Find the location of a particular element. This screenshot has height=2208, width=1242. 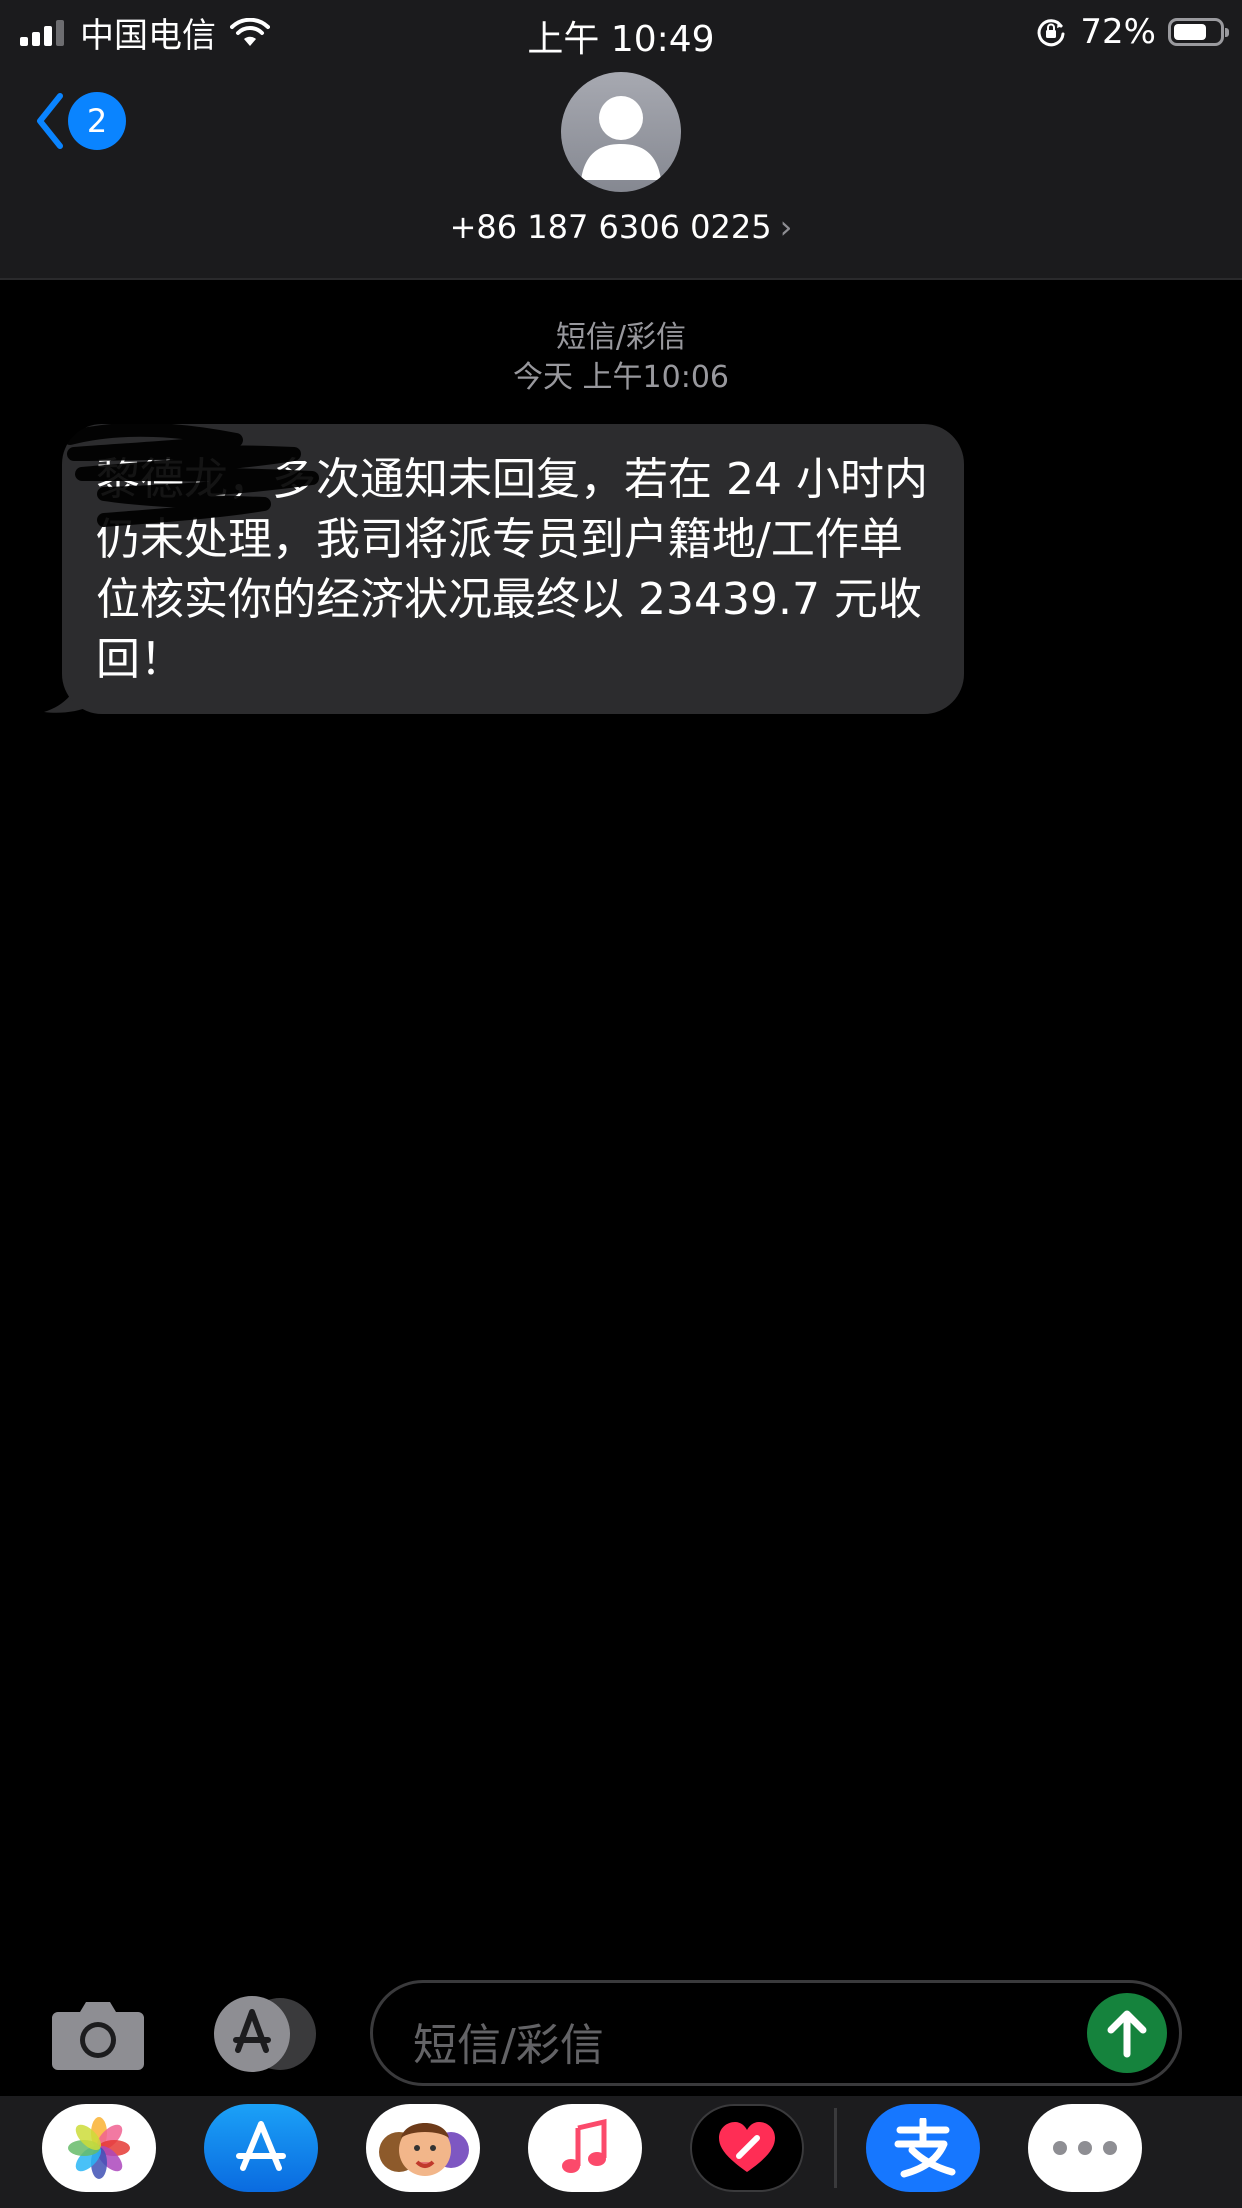

battery-percent: 72% is located at coordinates (1118, 32).